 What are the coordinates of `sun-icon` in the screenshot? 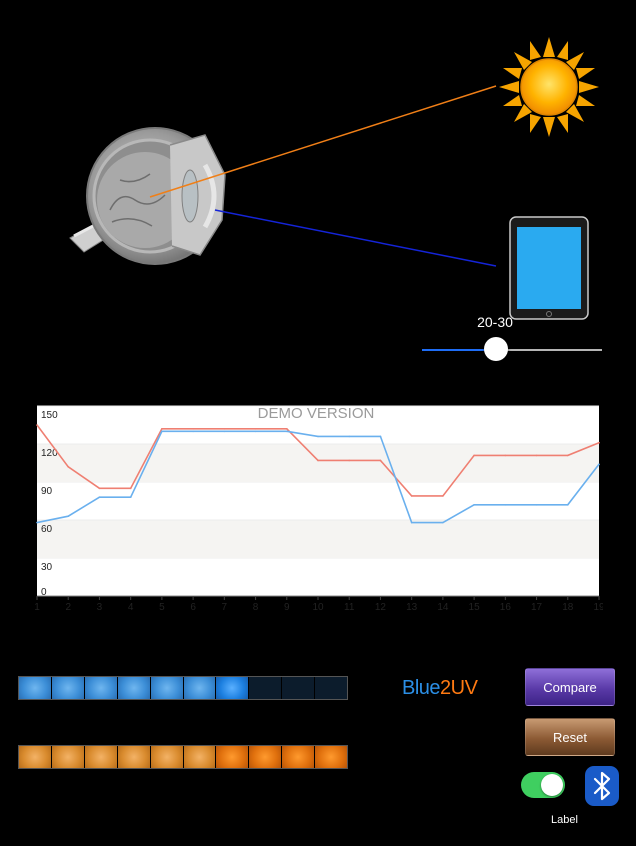 It's located at (549, 87).